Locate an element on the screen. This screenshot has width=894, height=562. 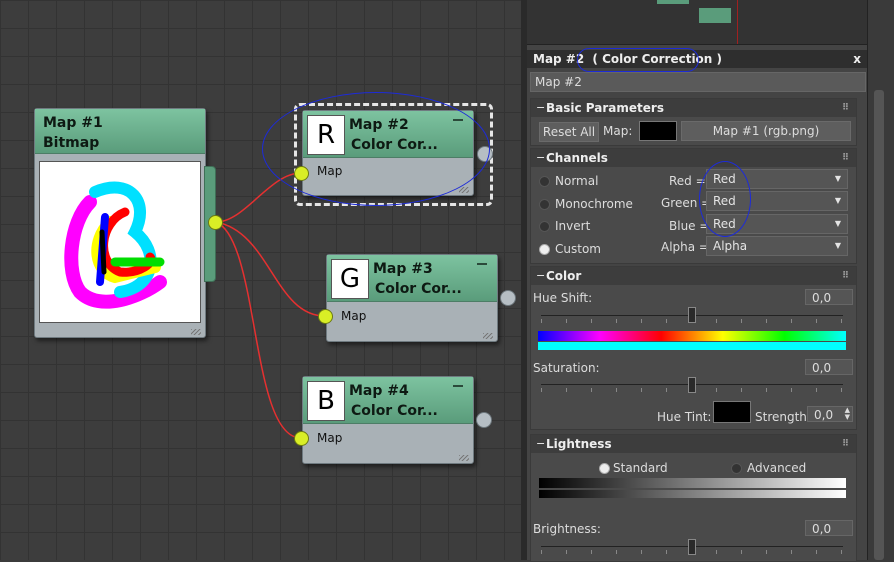
node-map4-output-socket is located at coordinates (484, 420).